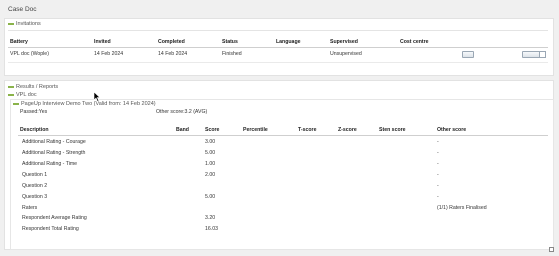  What do you see at coordinates (212, 130) in the screenshot?
I see `res-col-score: Score` at bounding box center [212, 130].